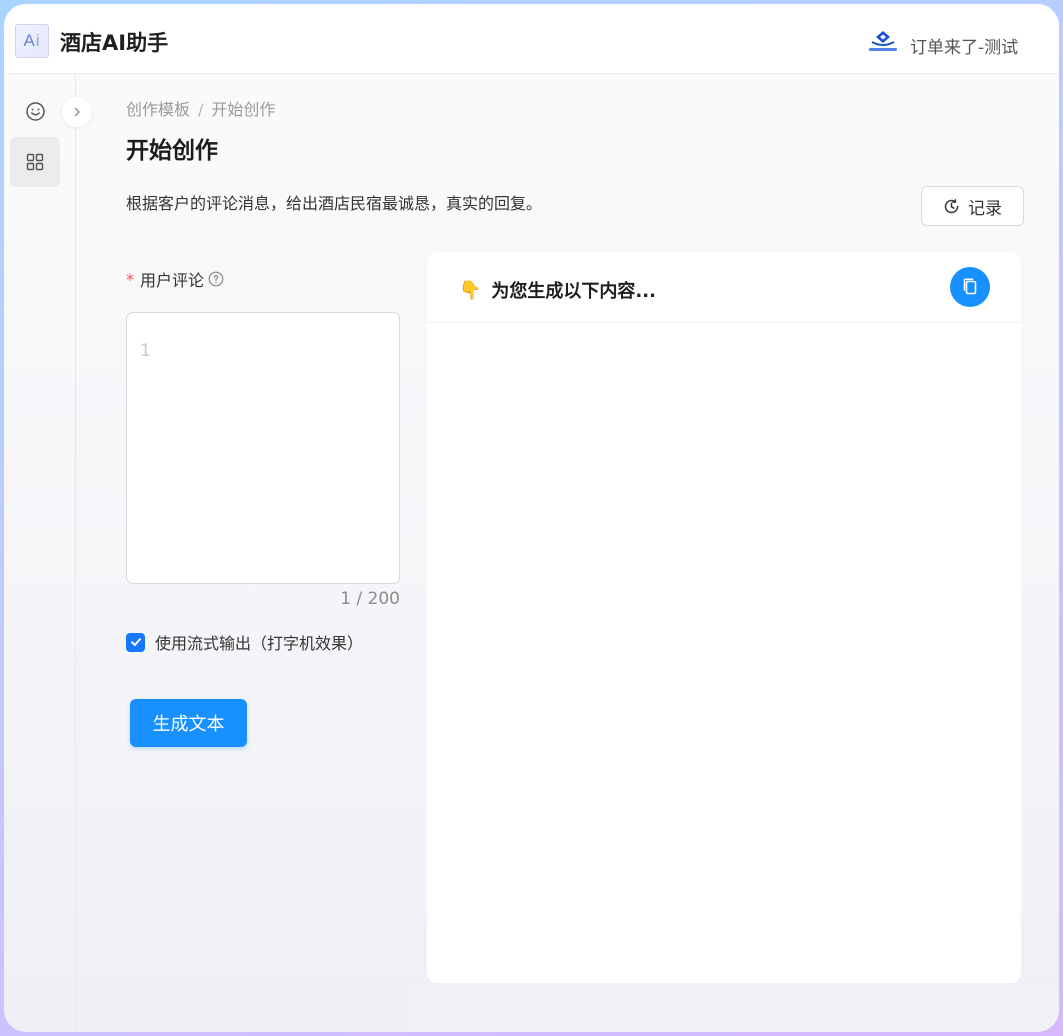 The image size is (1063, 1036). What do you see at coordinates (334, 203) in the screenshot?
I see `page-description: 根据客户的评论消息，给出酒店民宿最诚恳，真实的回复。` at bounding box center [334, 203].